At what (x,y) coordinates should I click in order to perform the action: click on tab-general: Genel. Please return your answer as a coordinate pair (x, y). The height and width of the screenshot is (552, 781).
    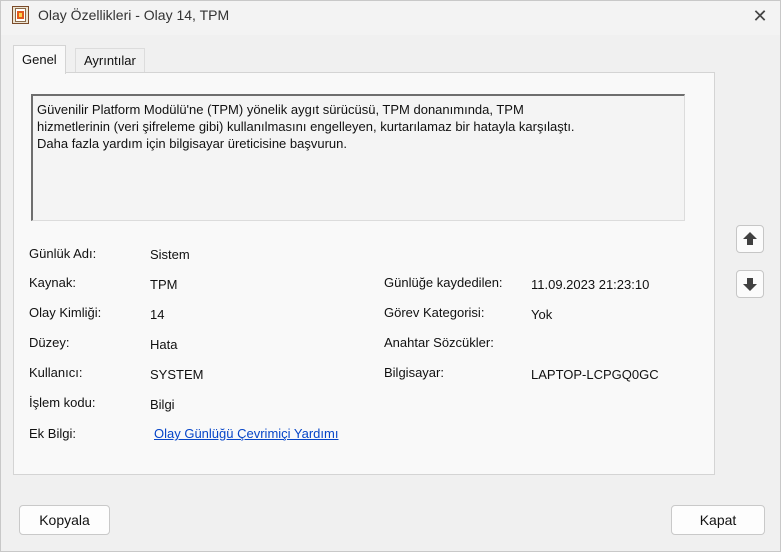
    Looking at the image, I should click on (39, 59).